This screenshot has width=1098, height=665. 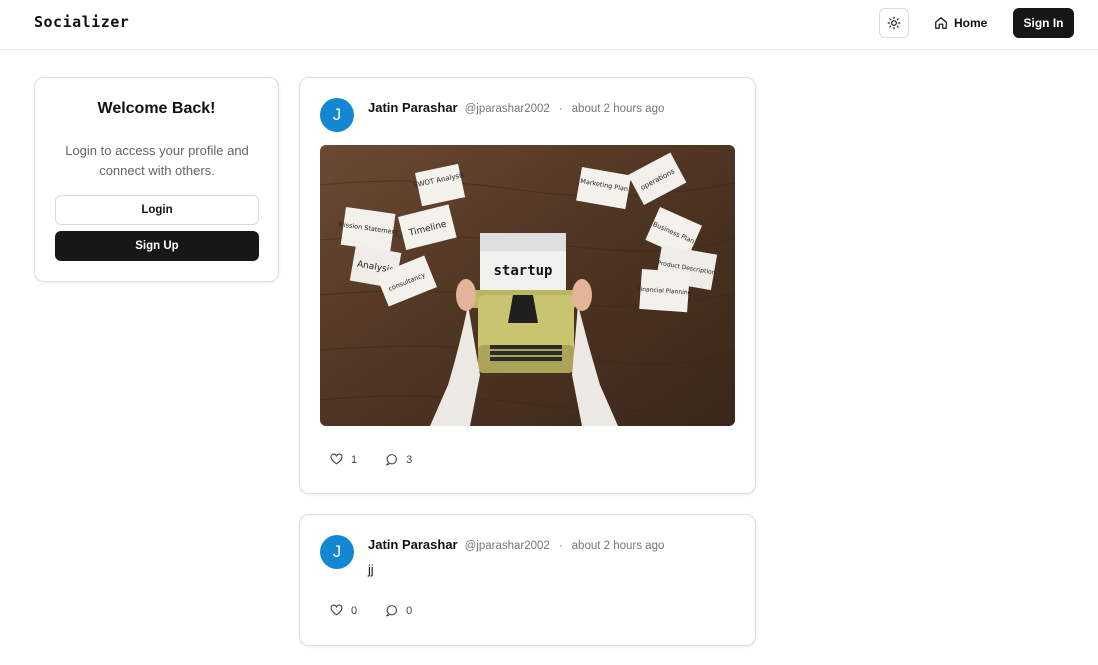 What do you see at coordinates (156, 108) in the screenshot?
I see `welcome-title: Welcome Back!` at bounding box center [156, 108].